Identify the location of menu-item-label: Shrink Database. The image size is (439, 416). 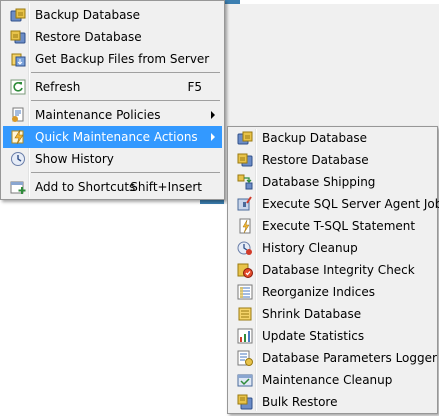
(312, 314).